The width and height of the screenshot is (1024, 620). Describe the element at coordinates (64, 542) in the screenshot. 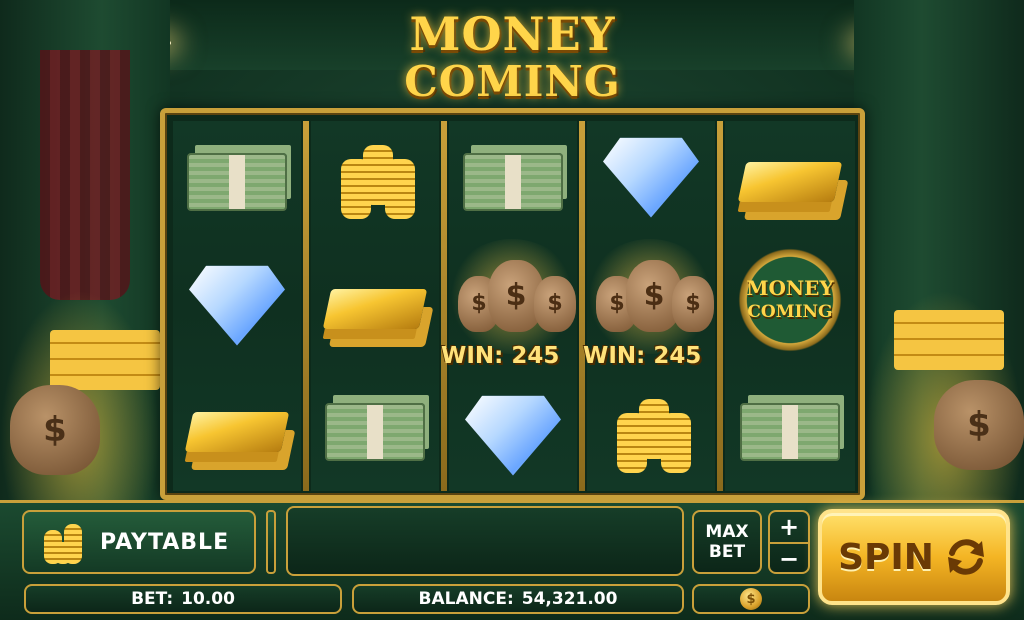

I see `coin-stack-icon` at that location.